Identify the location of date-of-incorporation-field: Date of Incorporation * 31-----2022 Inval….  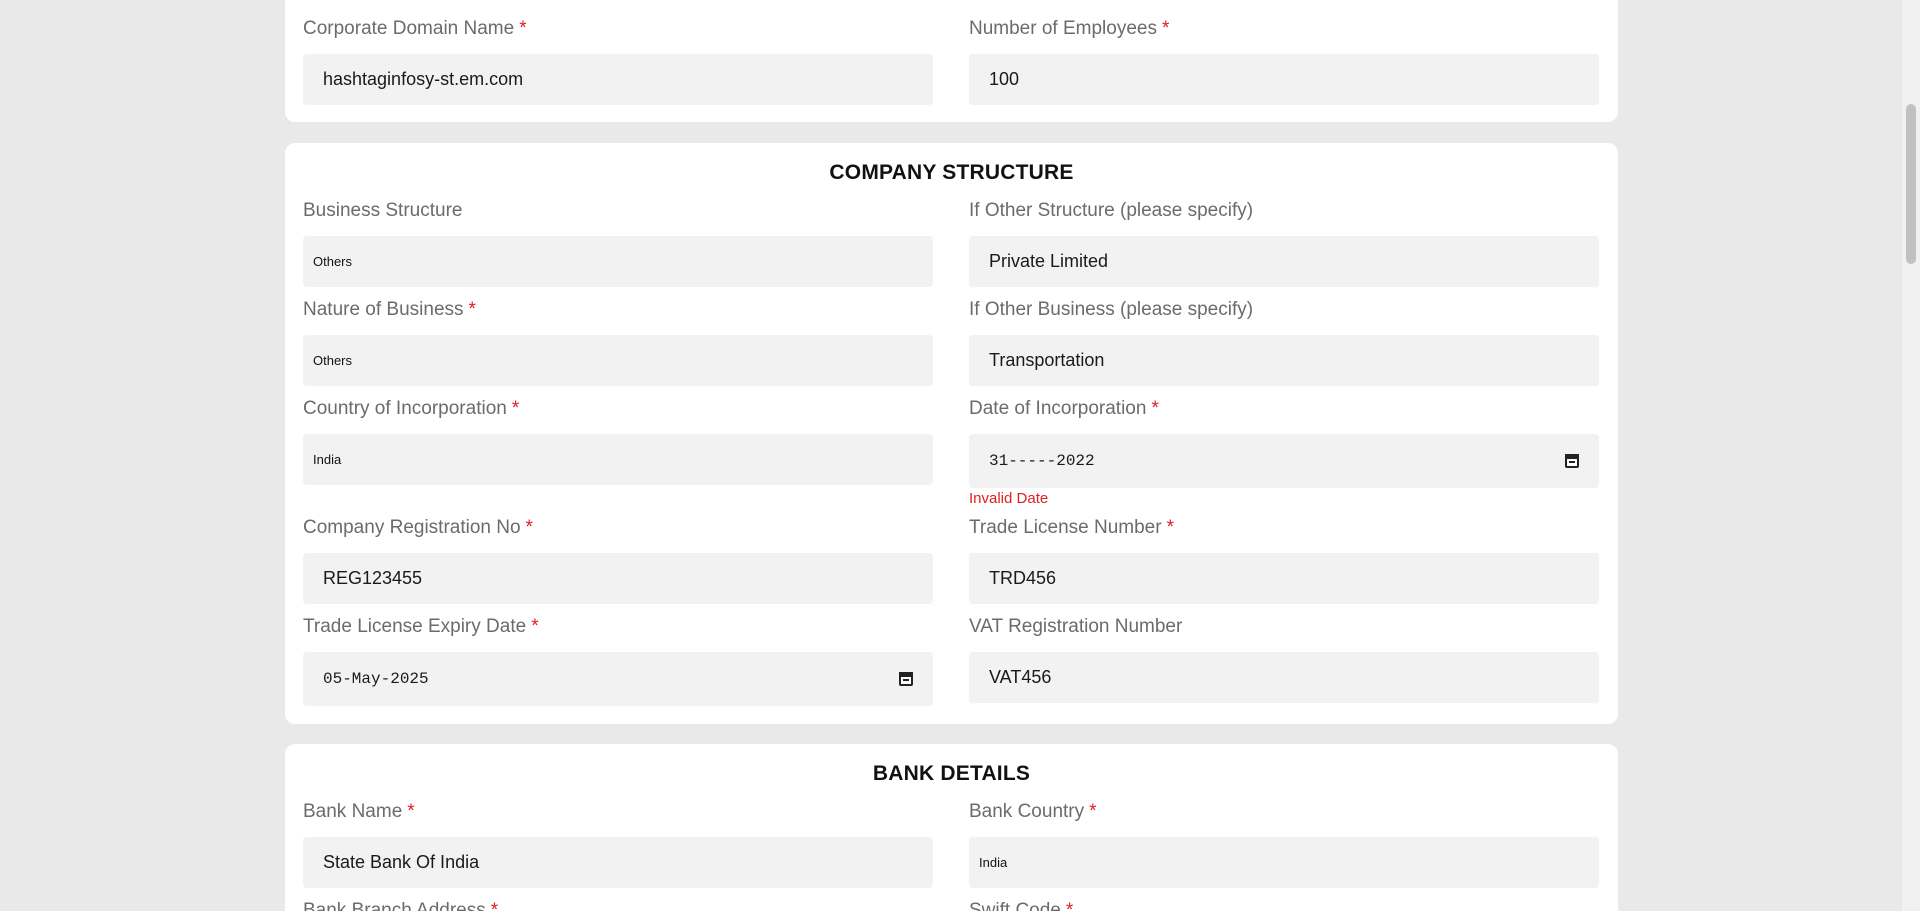
(1284, 452).